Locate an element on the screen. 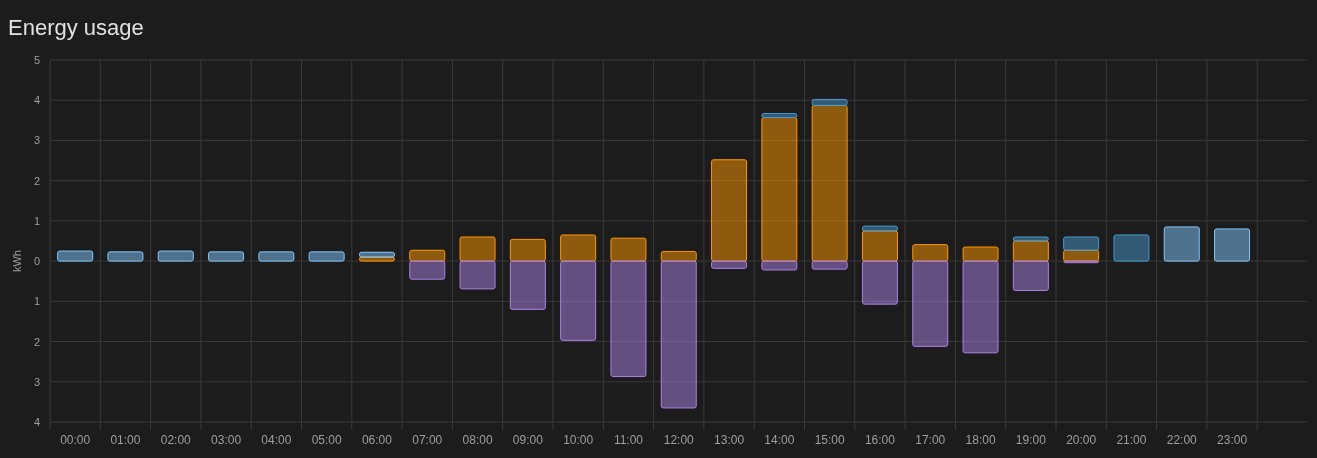 Image resolution: width=1317 pixels, height=458 pixels. x-axis-label: 09:00 is located at coordinates (527, 440).